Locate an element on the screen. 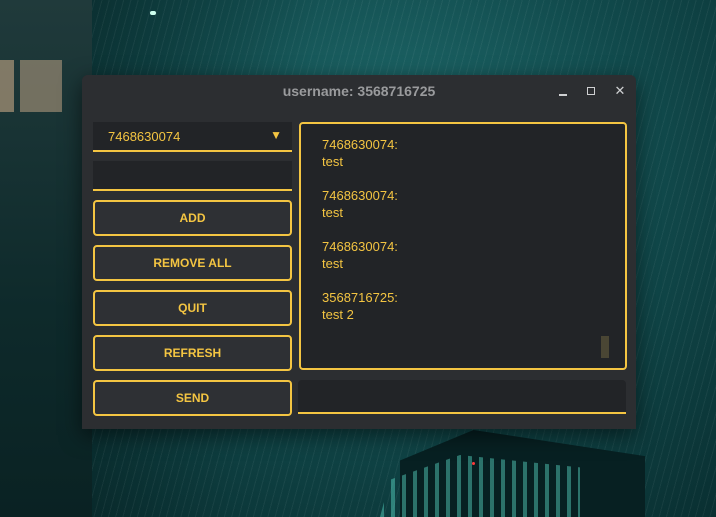  window-title: username: 3568716725 is located at coordinates (359, 91).